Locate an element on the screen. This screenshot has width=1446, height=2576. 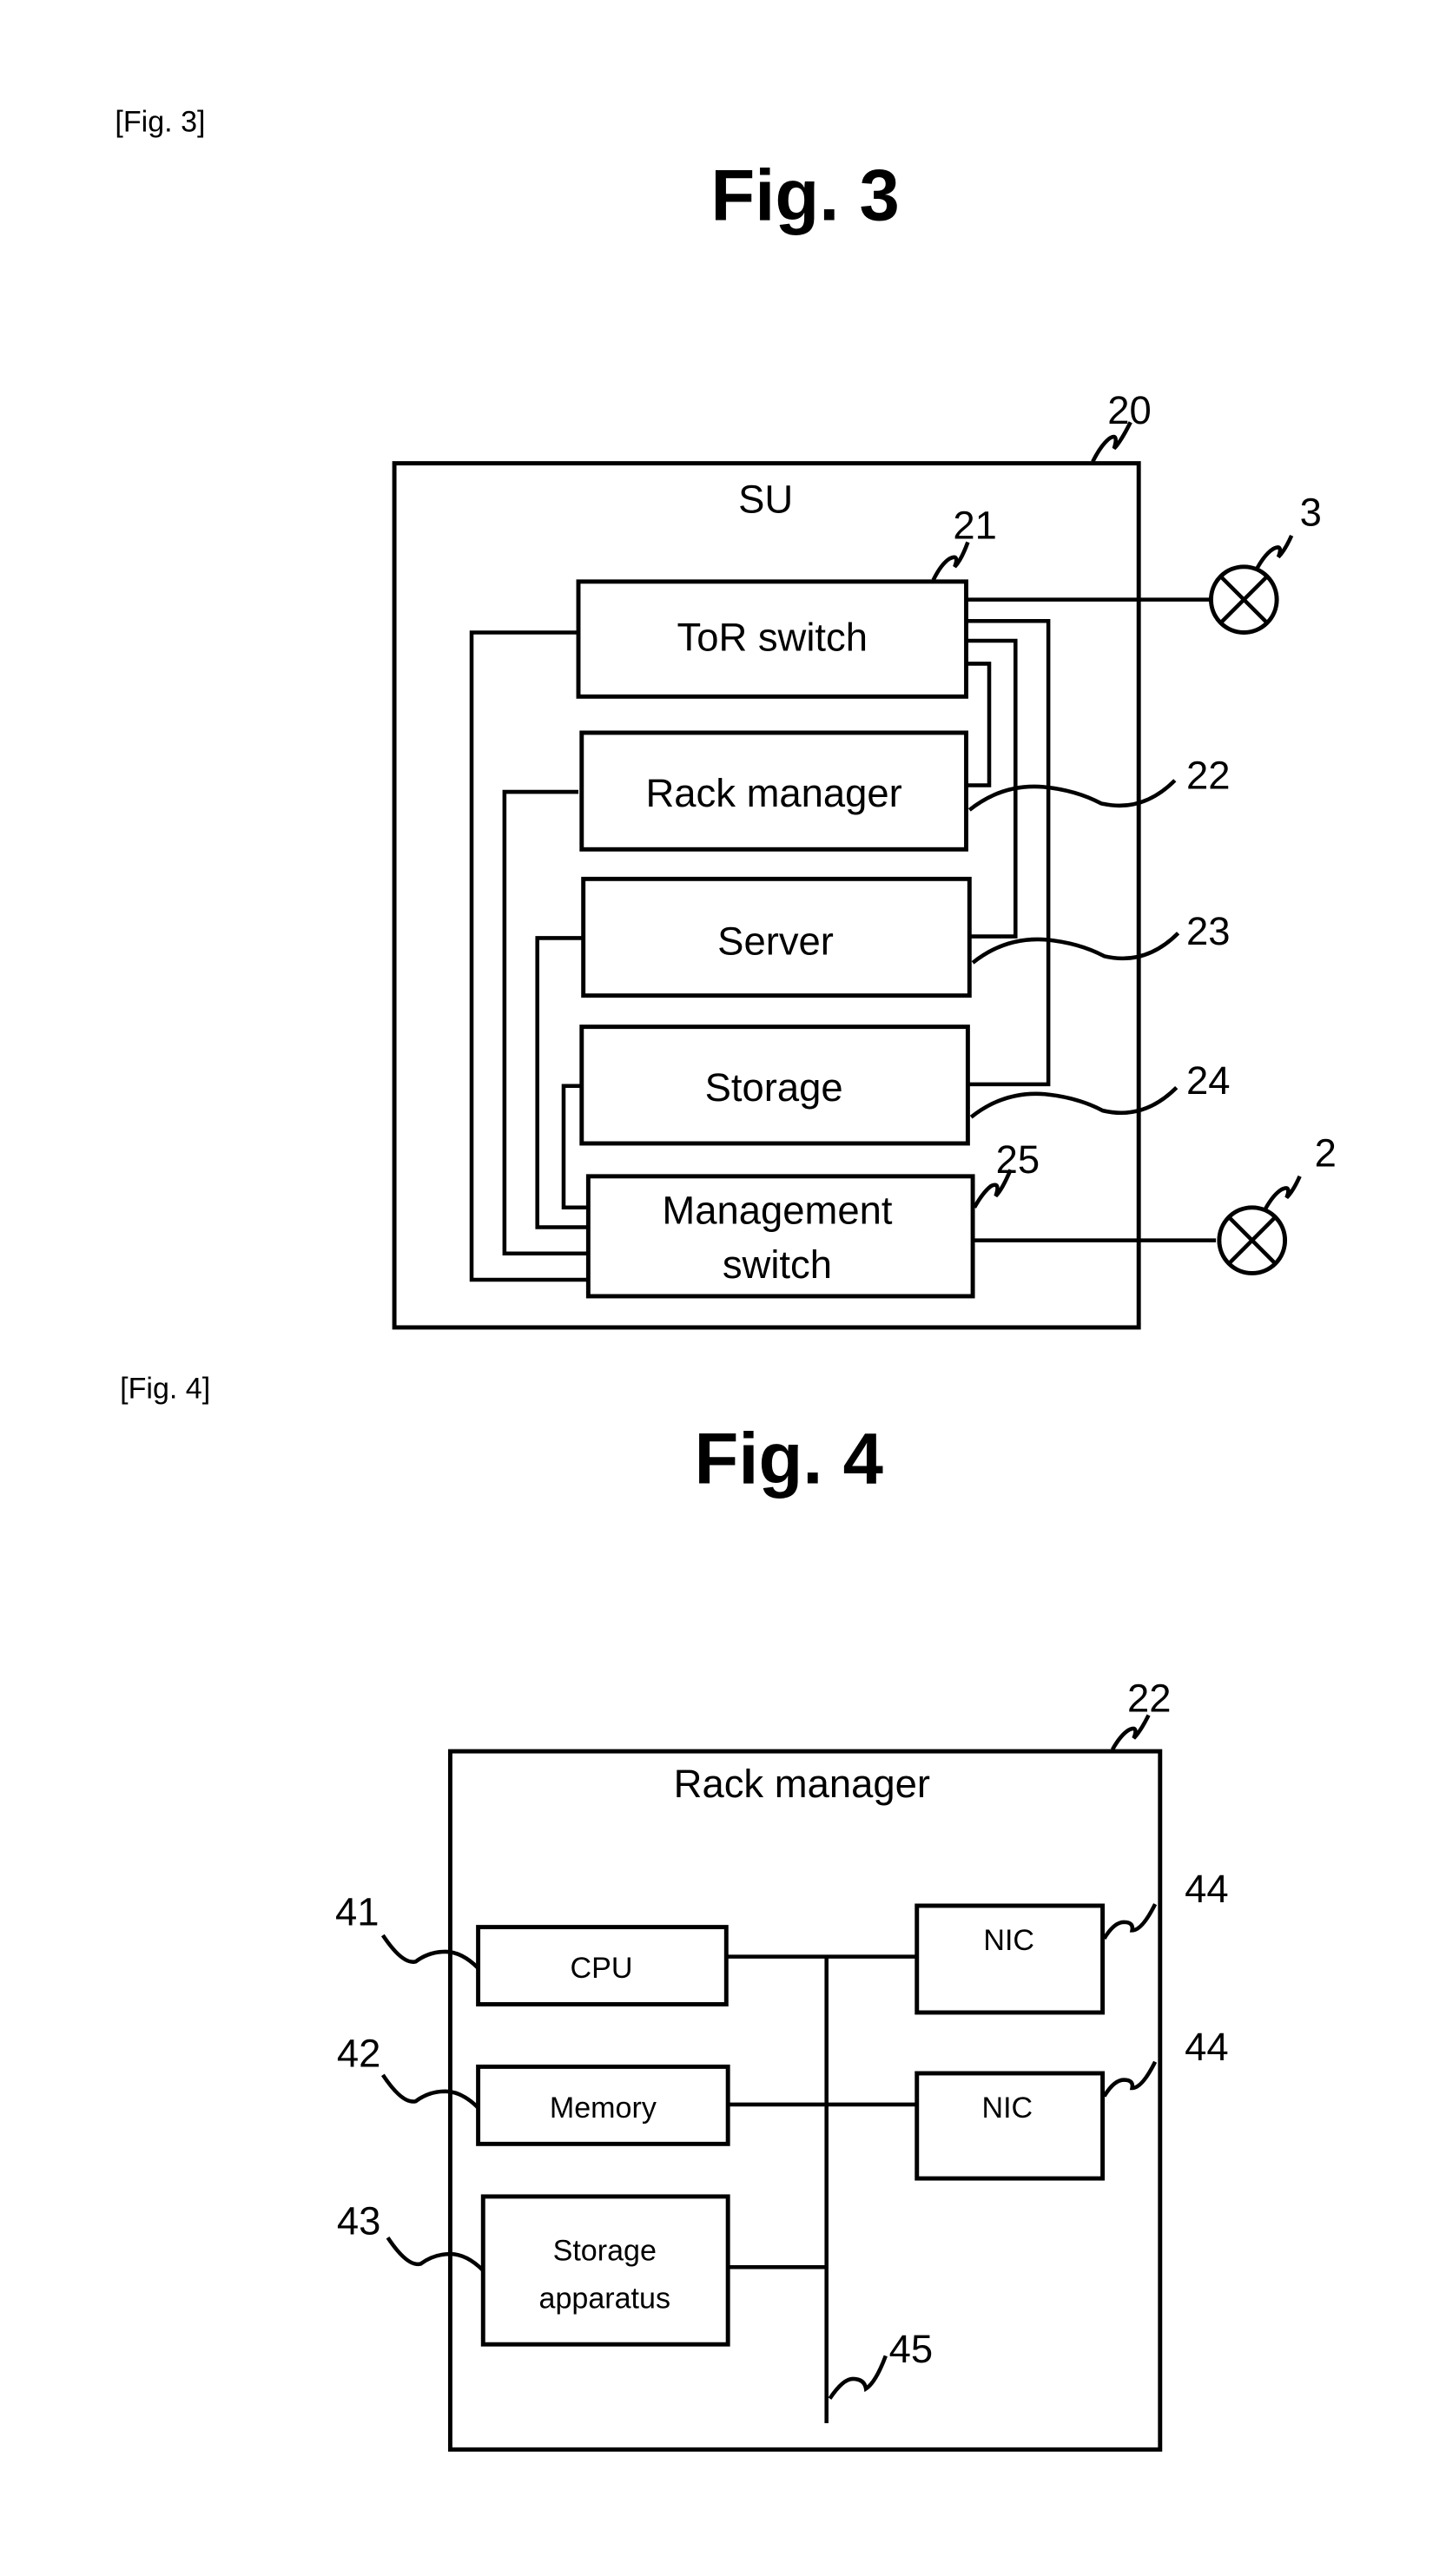
rack-manager-container-label: Rack manager is located at coordinates (802, 1784).